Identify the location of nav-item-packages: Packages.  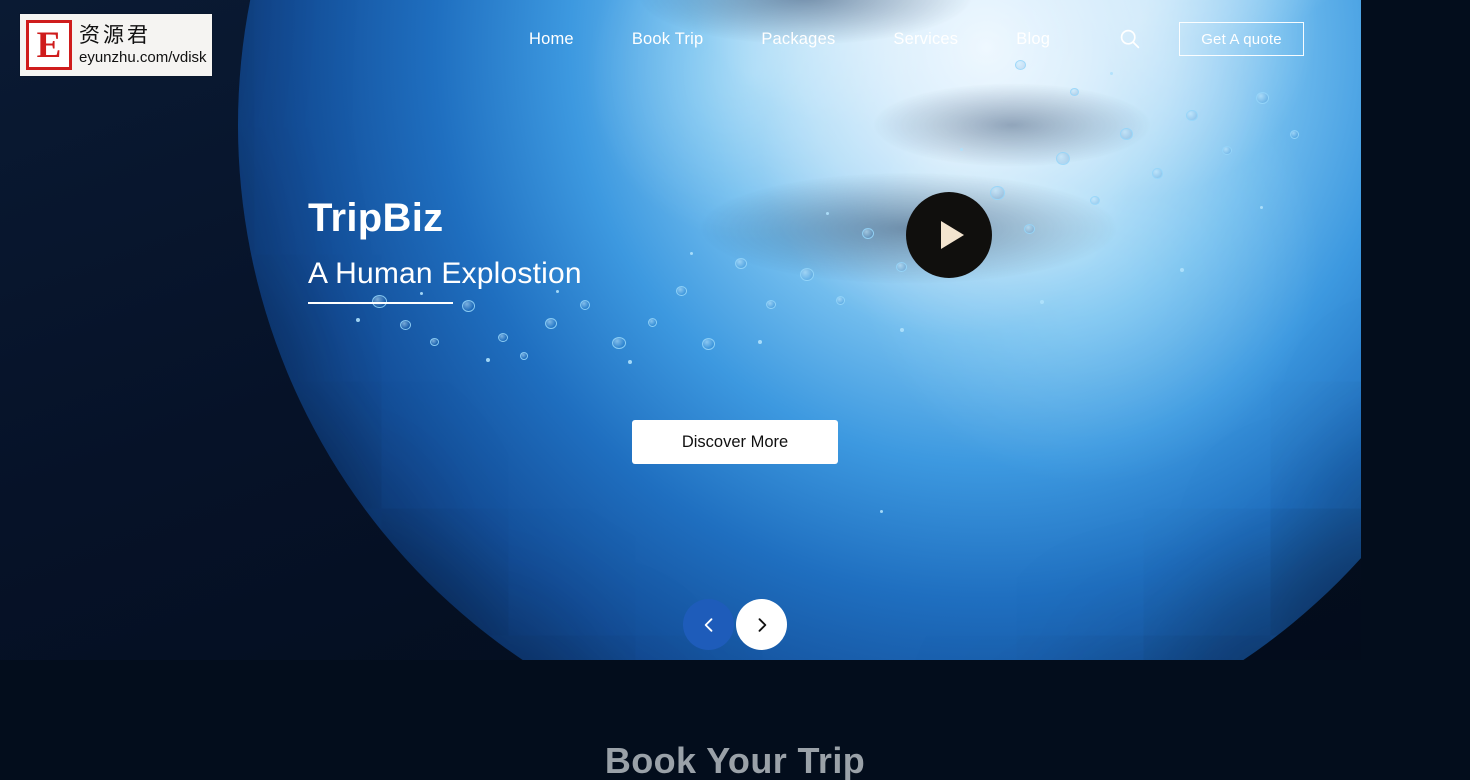
(798, 39).